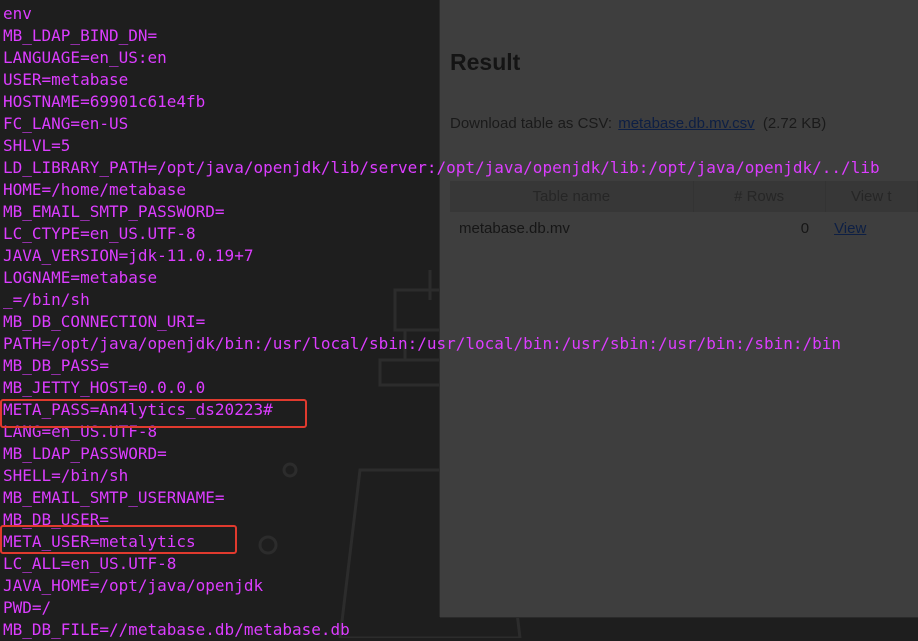 The height and width of the screenshot is (641, 918). I want to click on terminal-line: MB_EMAIL_SMTP_PASSWORD=, so click(114, 211).